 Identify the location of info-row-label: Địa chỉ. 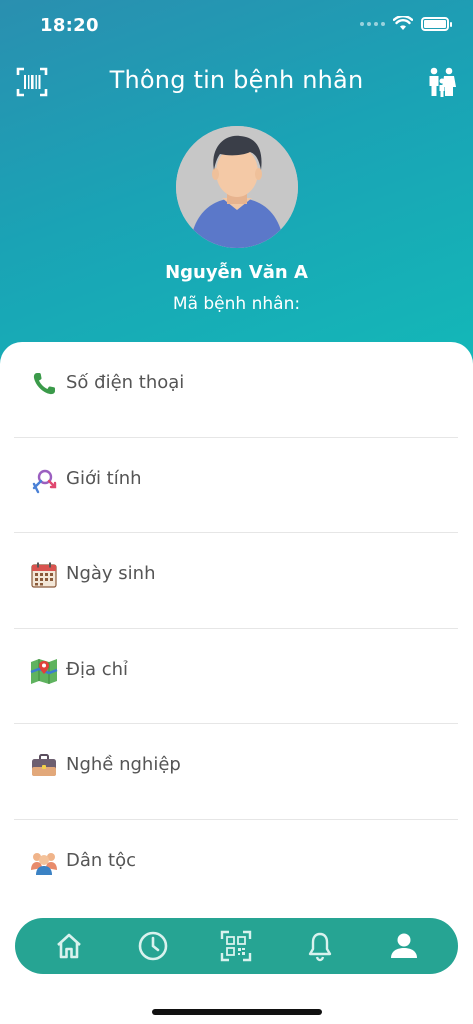
(97, 669).